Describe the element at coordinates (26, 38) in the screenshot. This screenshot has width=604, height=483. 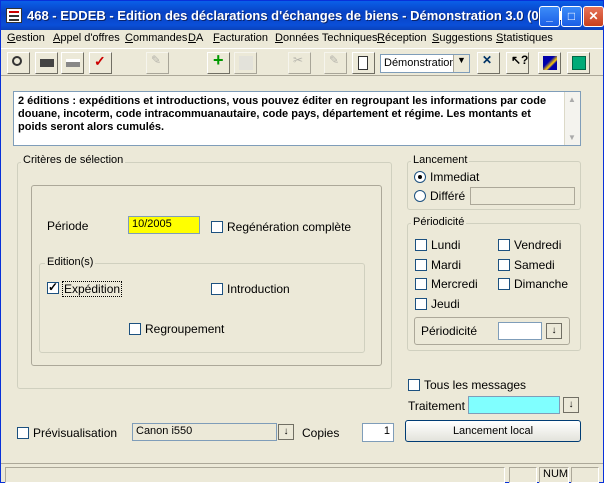
I see `menu-gestion: Gestion` at that location.